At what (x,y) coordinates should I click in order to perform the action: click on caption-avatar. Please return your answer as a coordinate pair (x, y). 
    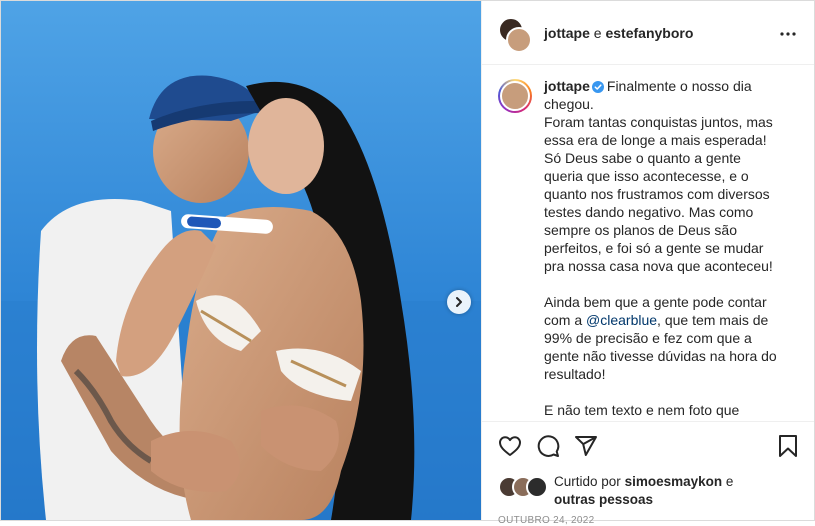
    Looking at the image, I should click on (515, 96).